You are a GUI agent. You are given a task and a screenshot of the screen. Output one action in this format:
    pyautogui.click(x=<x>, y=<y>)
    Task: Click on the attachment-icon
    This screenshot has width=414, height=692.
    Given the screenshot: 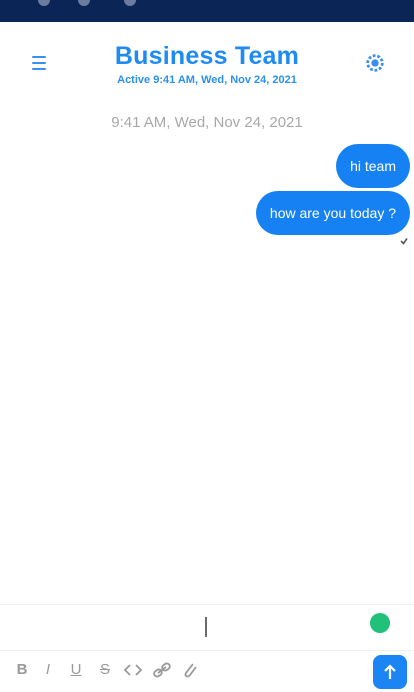 What is the action you would take?
    pyautogui.click(x=190, y=670)
    